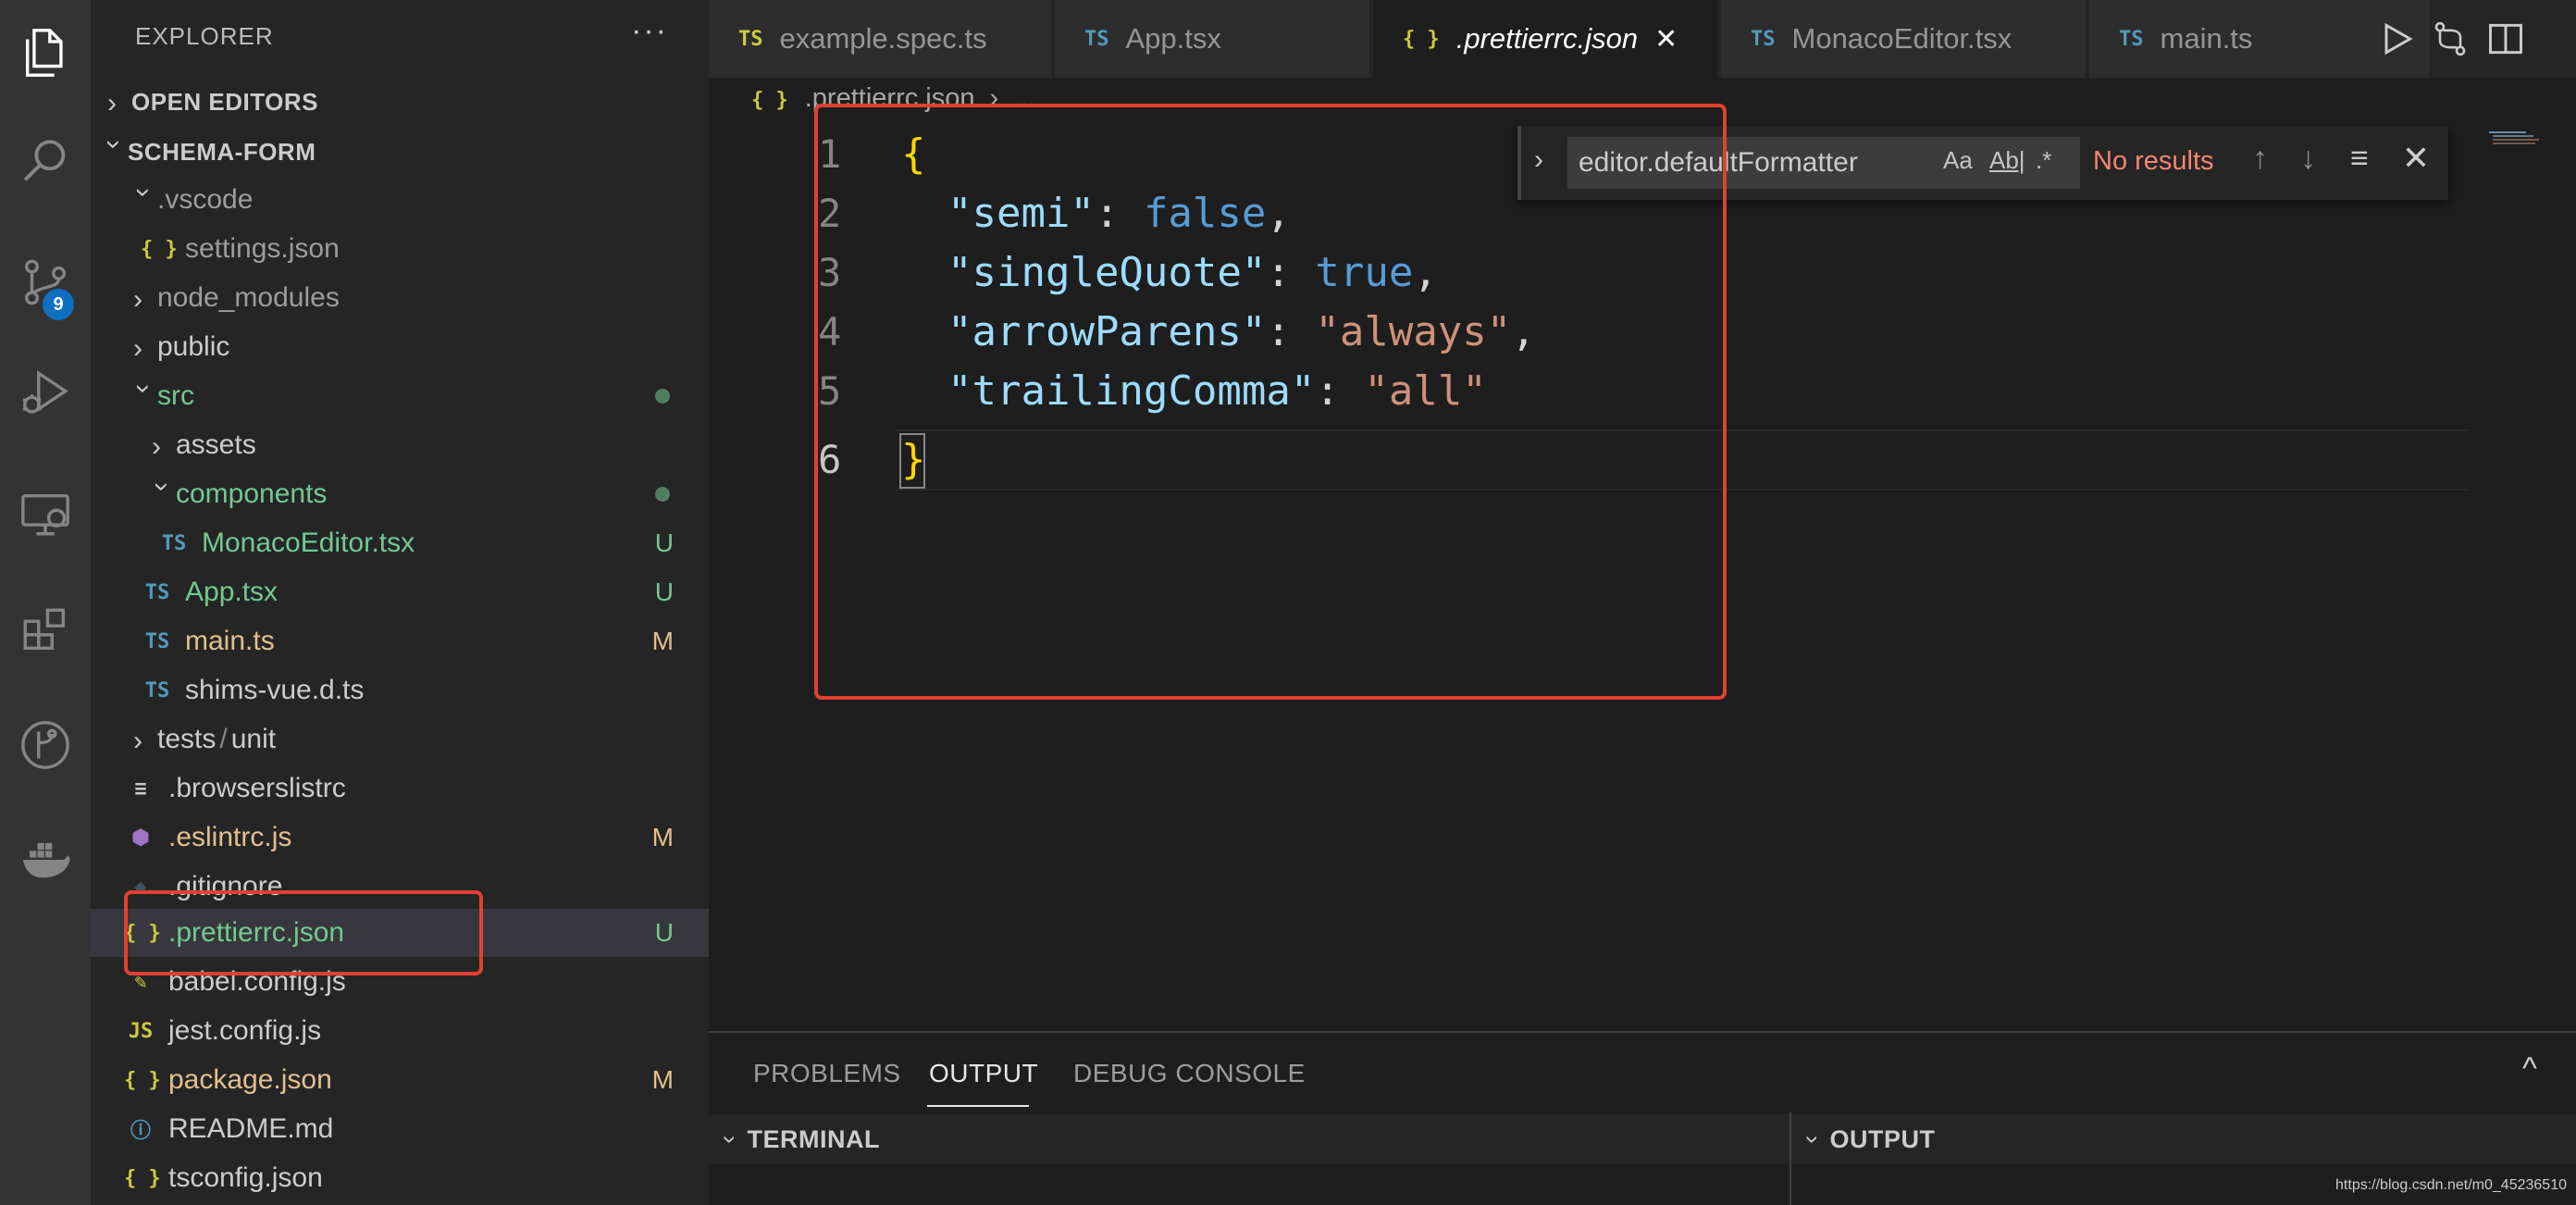 The height and width of the screenshot is (1205, 2576). I want to click on extensions-icon, so click(46, 630).